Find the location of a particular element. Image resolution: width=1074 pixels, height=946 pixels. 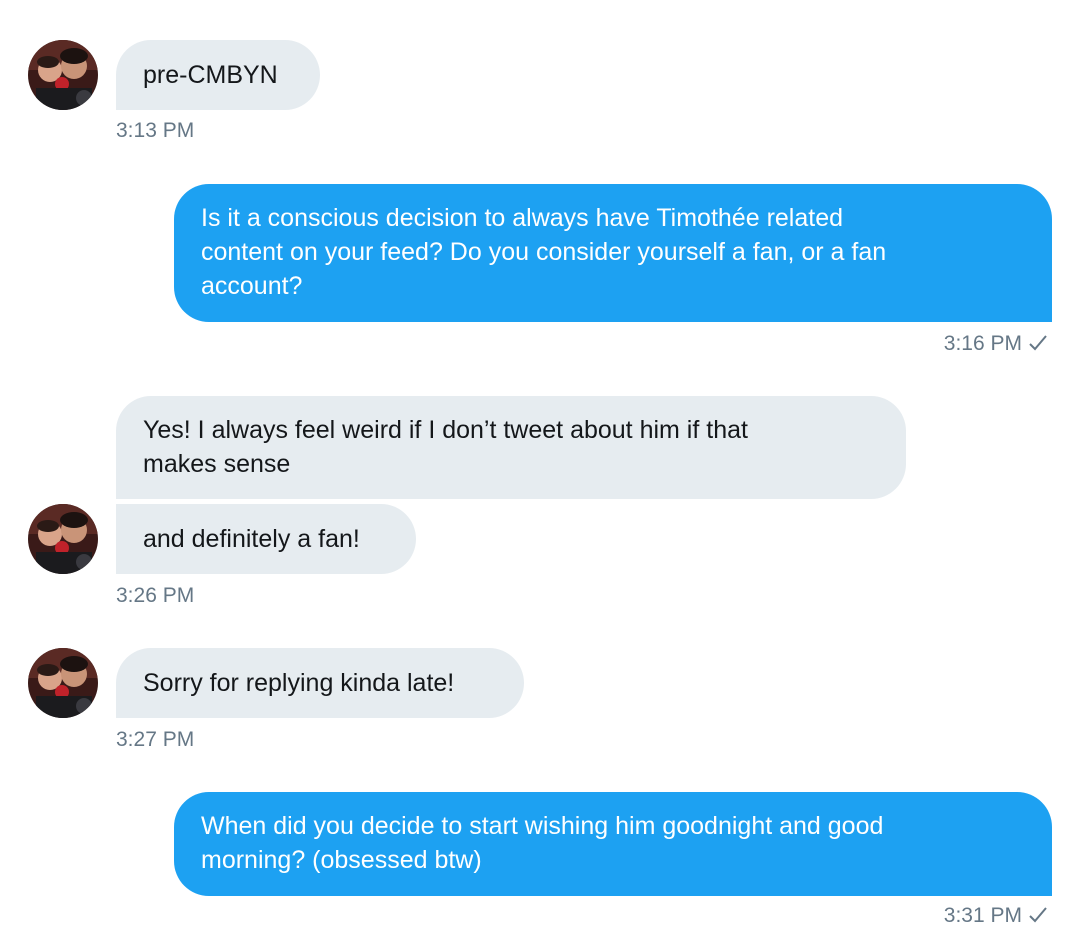

message-timestamp: 3:13 PM is located at coordinates (155, 130).